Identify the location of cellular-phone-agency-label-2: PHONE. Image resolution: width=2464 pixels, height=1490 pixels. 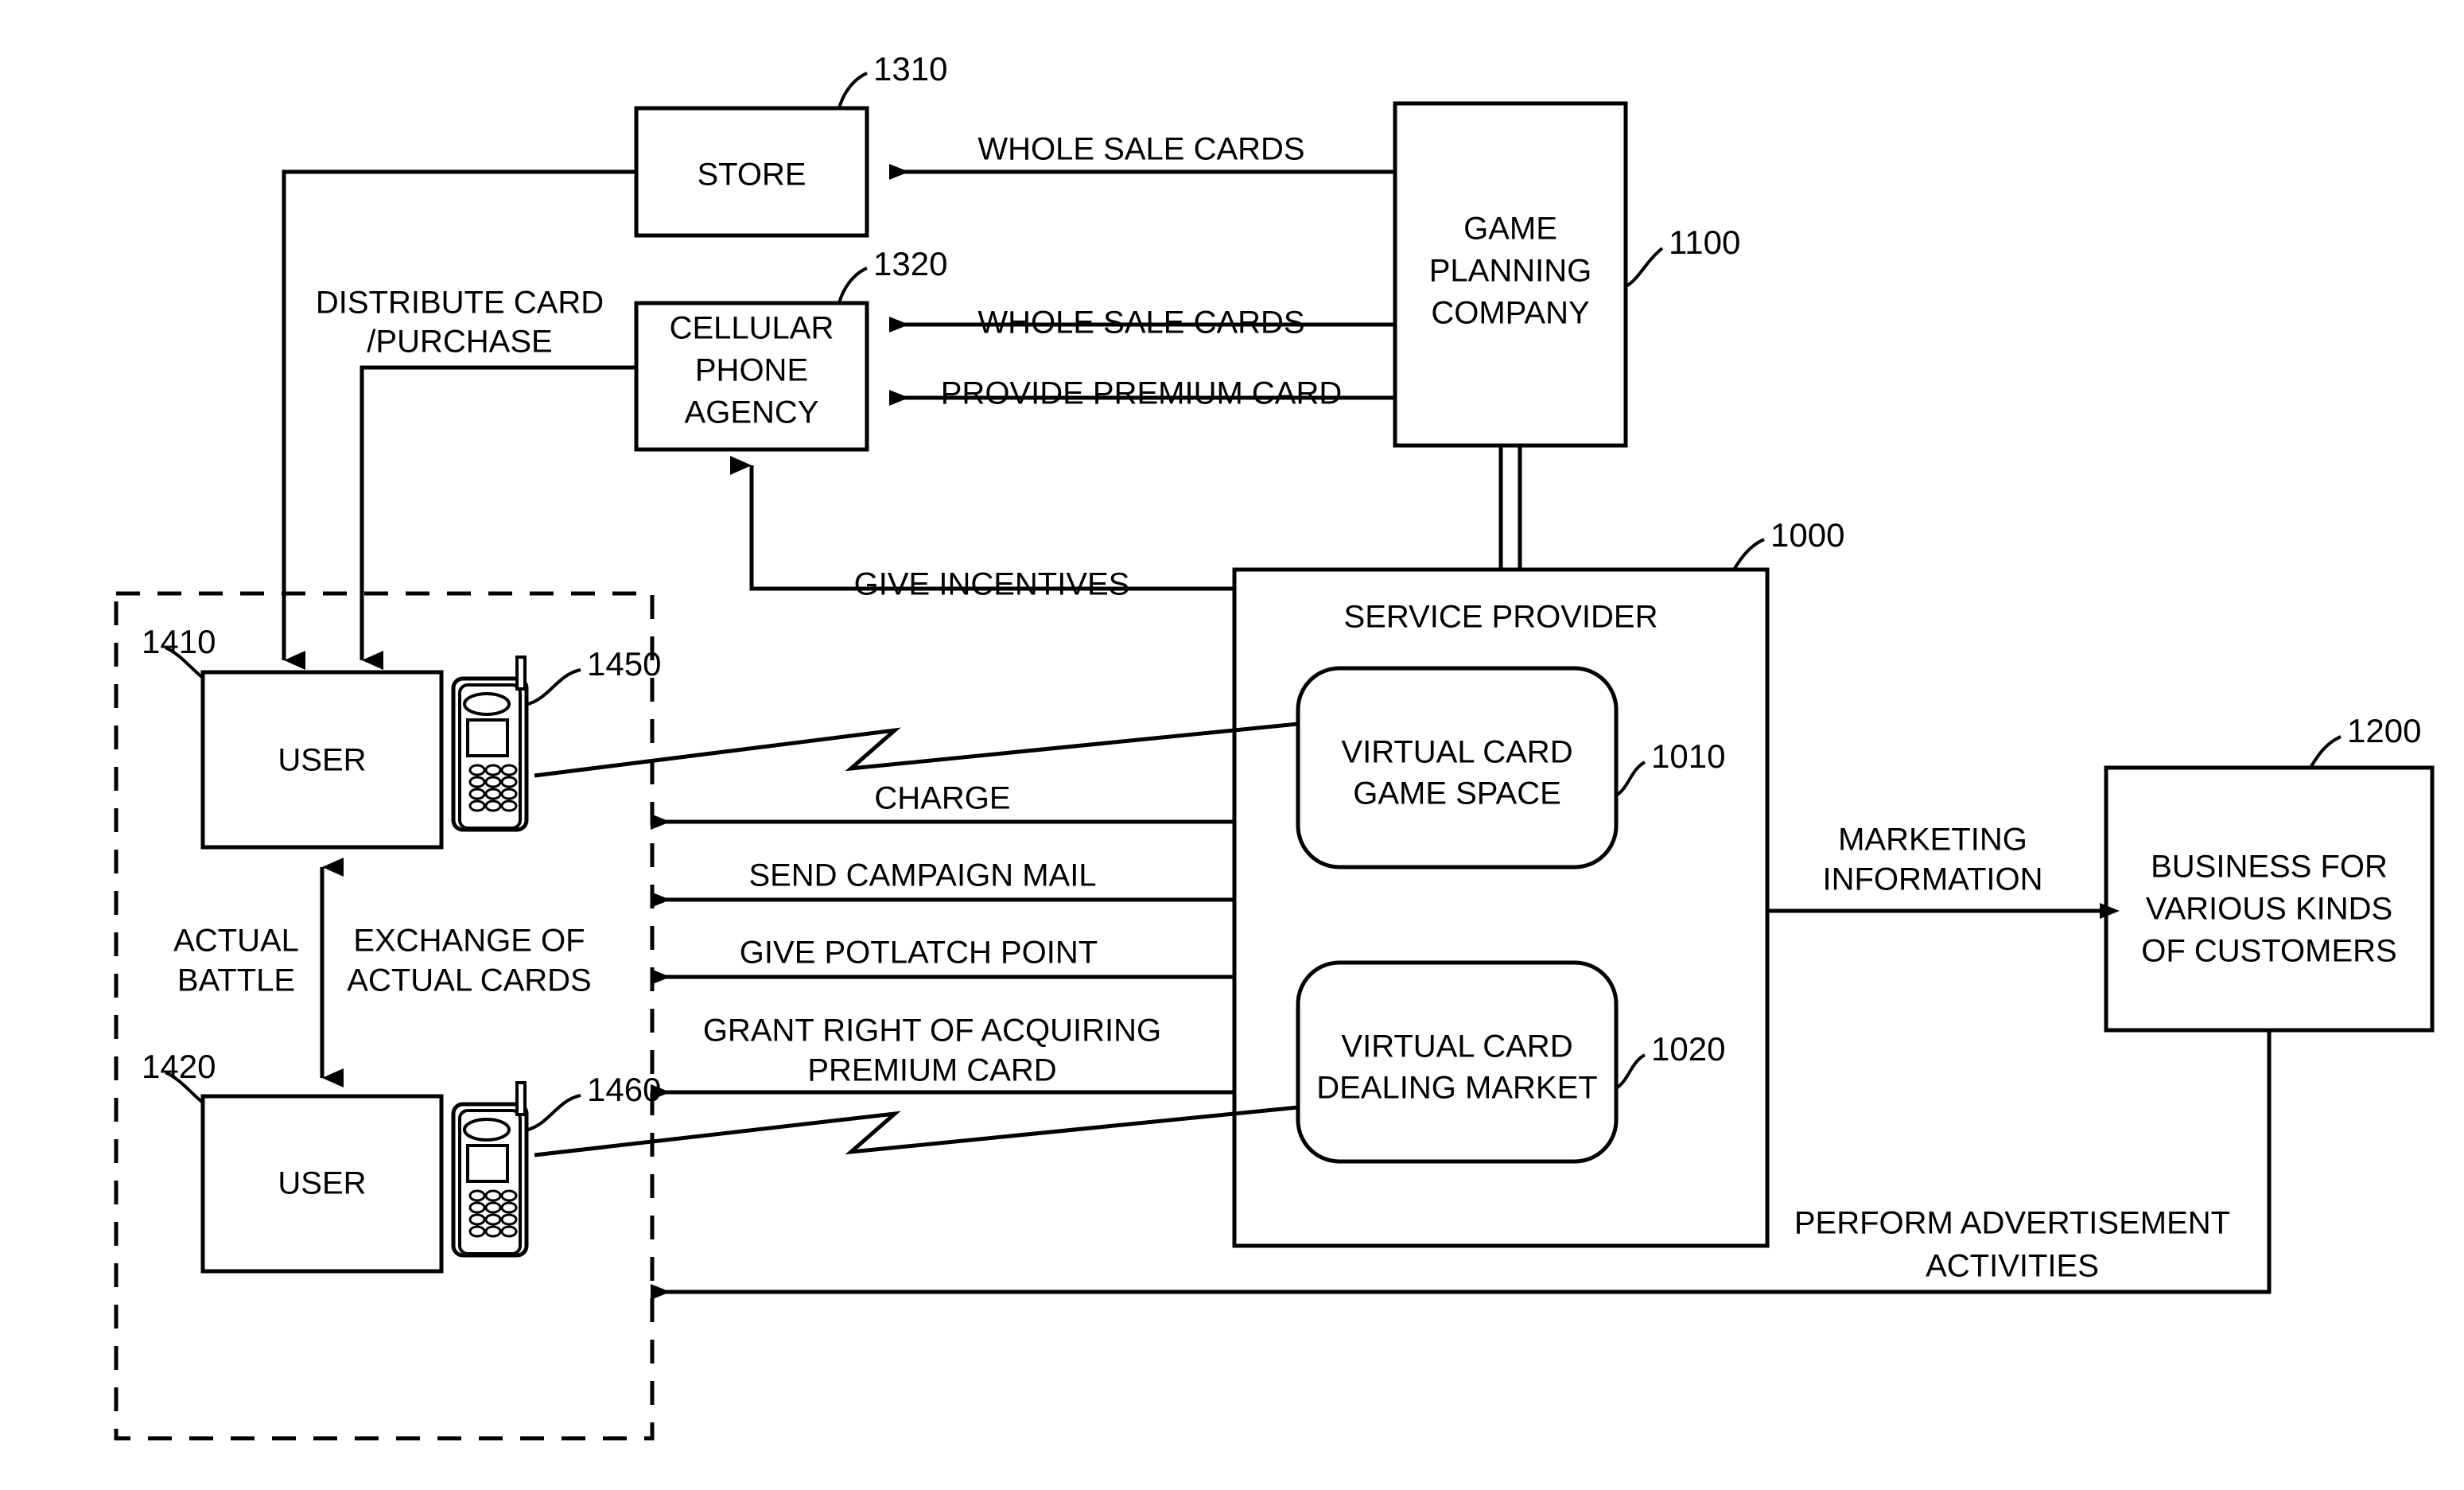
(751, 370).